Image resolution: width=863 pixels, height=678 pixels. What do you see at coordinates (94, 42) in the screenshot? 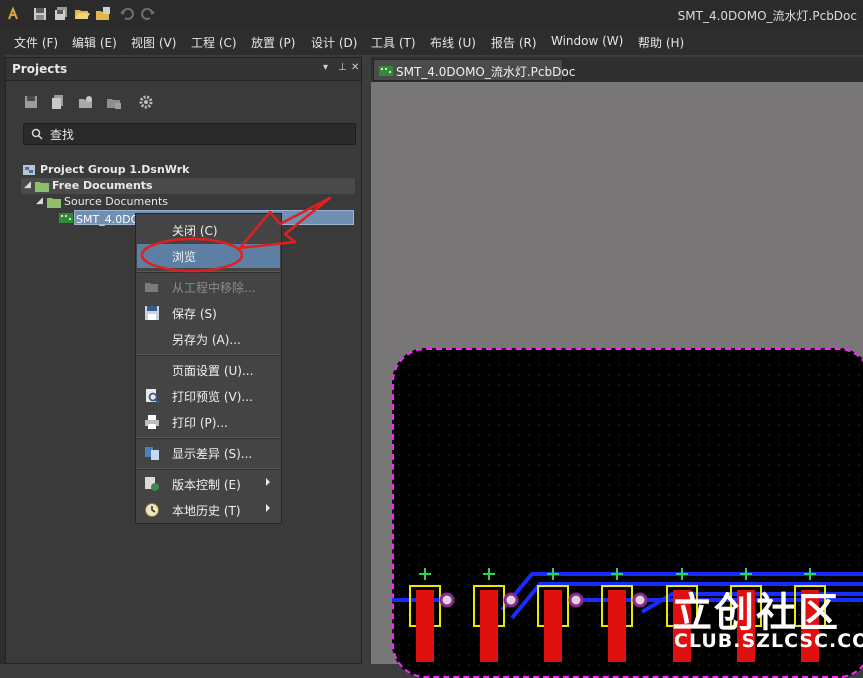
I see `menu-edit: 编辑 (E)` at bounding box center [94, 42].